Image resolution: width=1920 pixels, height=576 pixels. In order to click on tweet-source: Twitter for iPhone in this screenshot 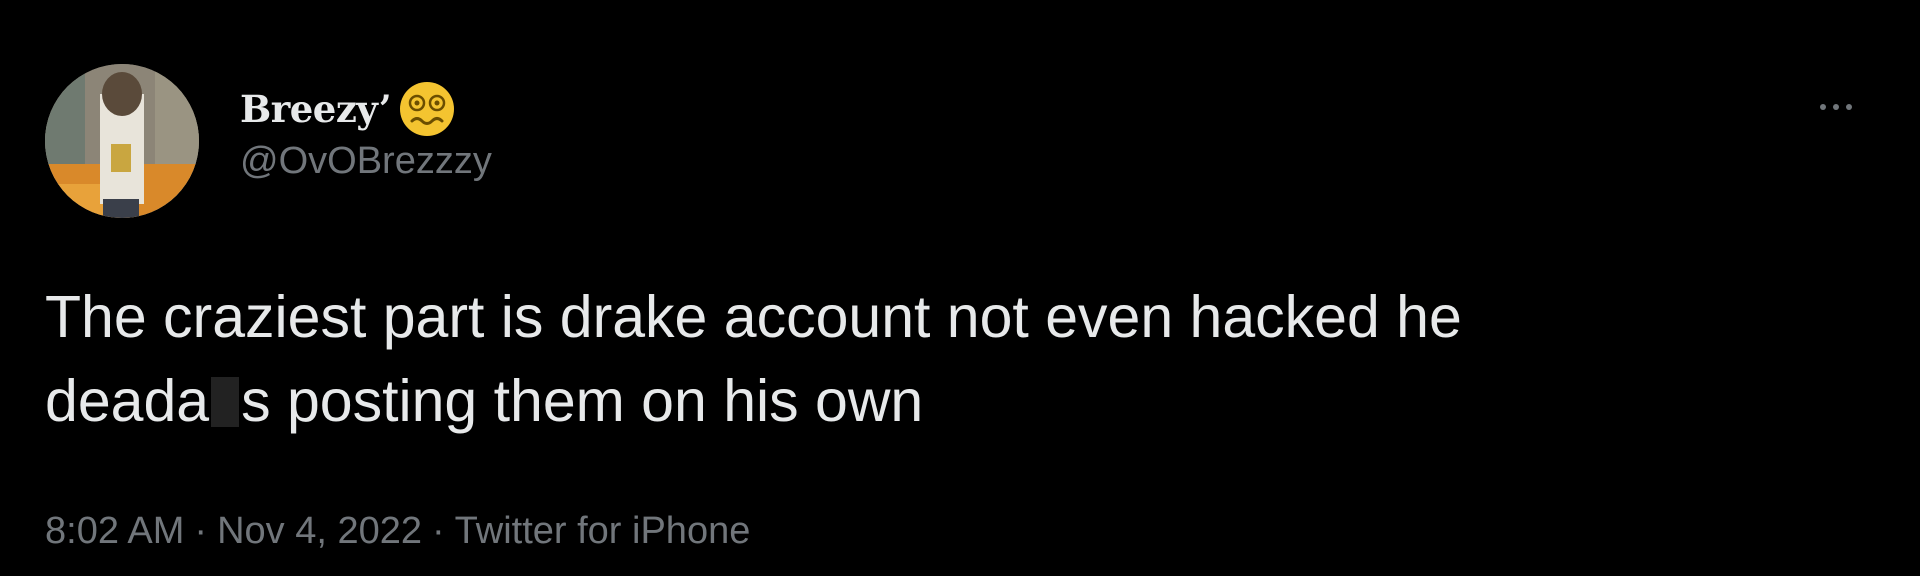, I will do `click(603, 531)`.